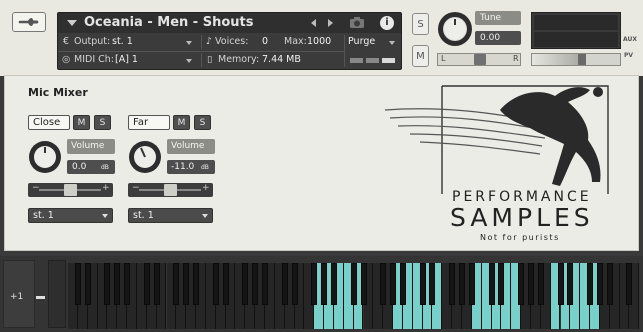 This screenshot has height=332, width=643. Describe the element at coordinates (81, 122) in the screenshot. I see `close-mute-button: M` at that location.